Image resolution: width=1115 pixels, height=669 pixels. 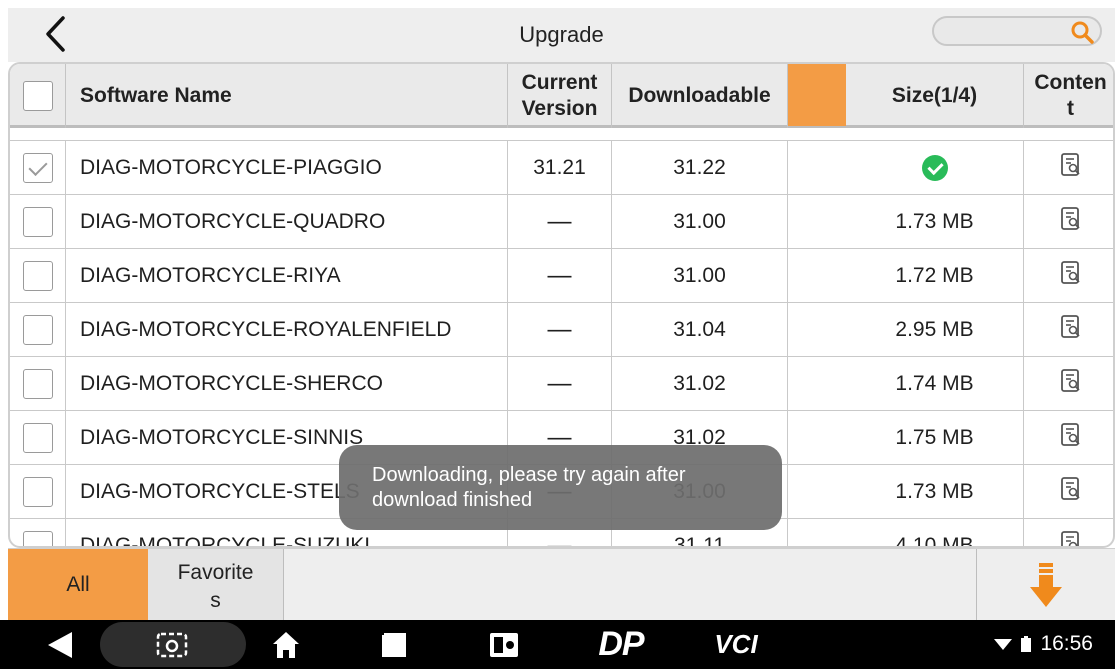 I want to click on column-current-version: Current Version, so click(x=560, y=96).